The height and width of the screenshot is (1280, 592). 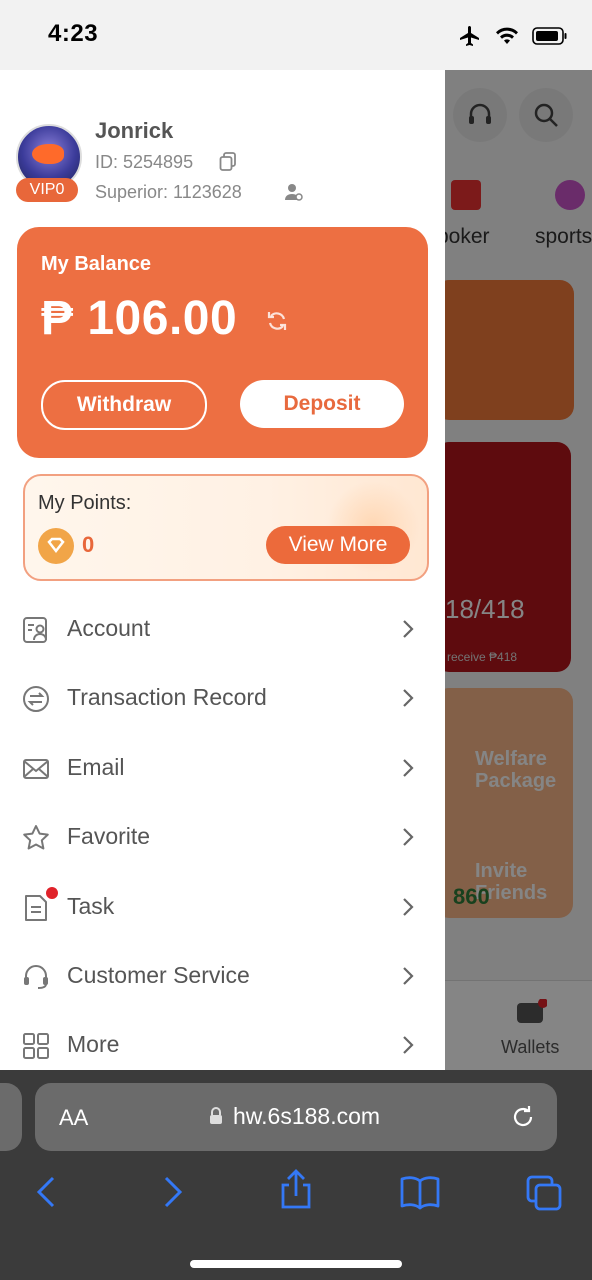 What do you see at coordinates (523, 1117) in the screenshot?
I see `reload-icon` at bounding box center [523, 1117].